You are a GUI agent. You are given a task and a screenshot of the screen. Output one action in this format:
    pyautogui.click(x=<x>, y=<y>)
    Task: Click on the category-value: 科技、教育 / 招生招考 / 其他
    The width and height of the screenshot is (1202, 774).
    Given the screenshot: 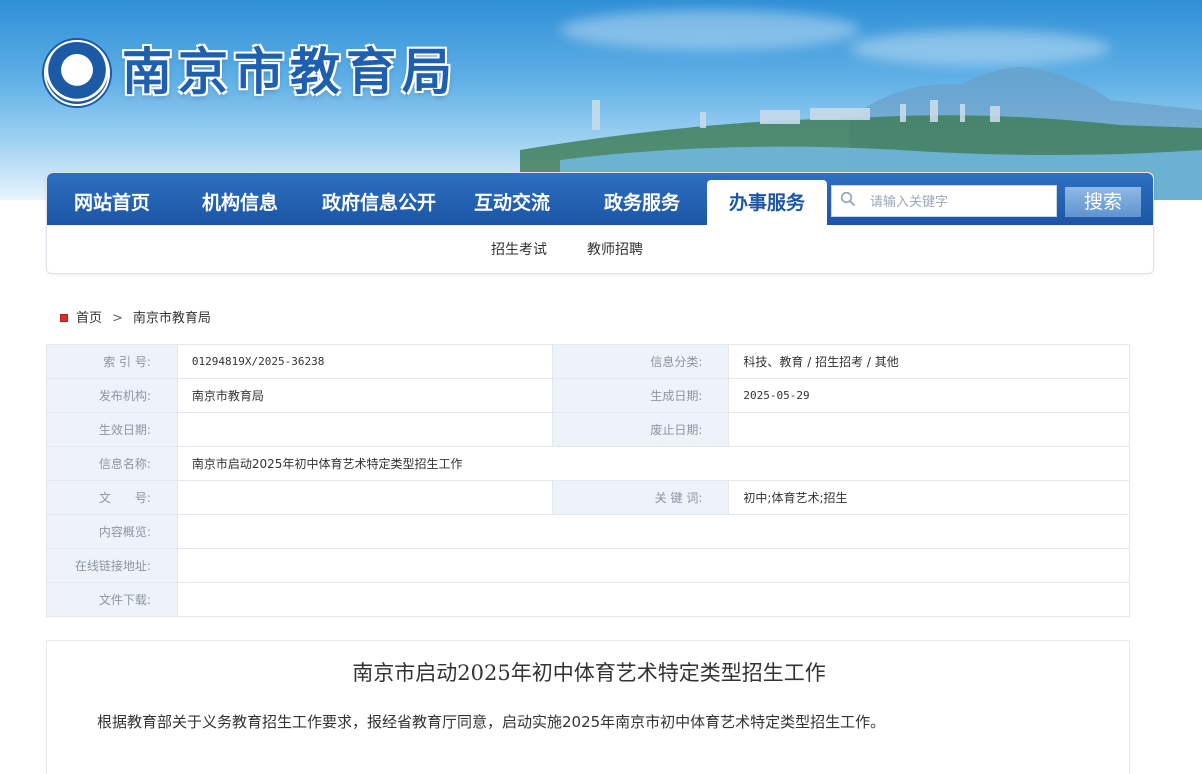 What is the action you would take?
    pyautogui.click(x=929, y=361)
    